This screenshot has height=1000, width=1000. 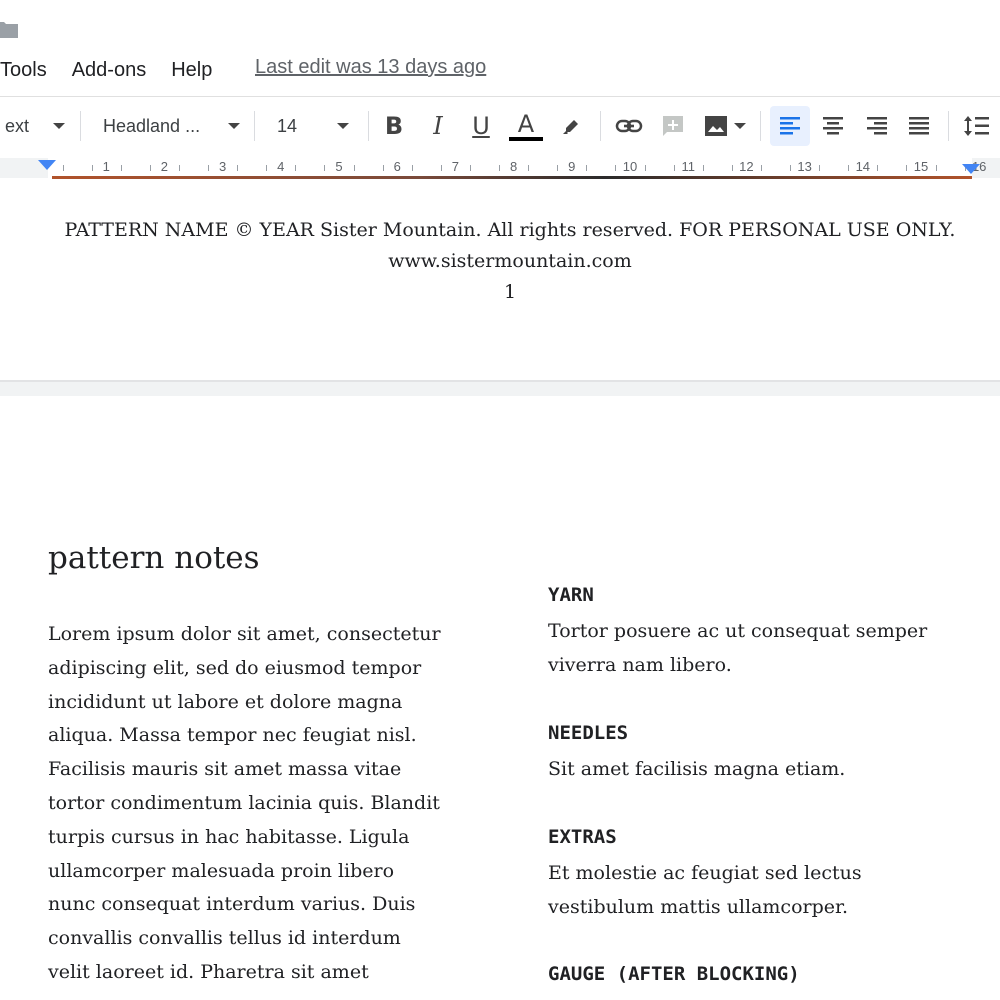 I want to click on right-indent-marker-icon, so click(x=971, y=169).